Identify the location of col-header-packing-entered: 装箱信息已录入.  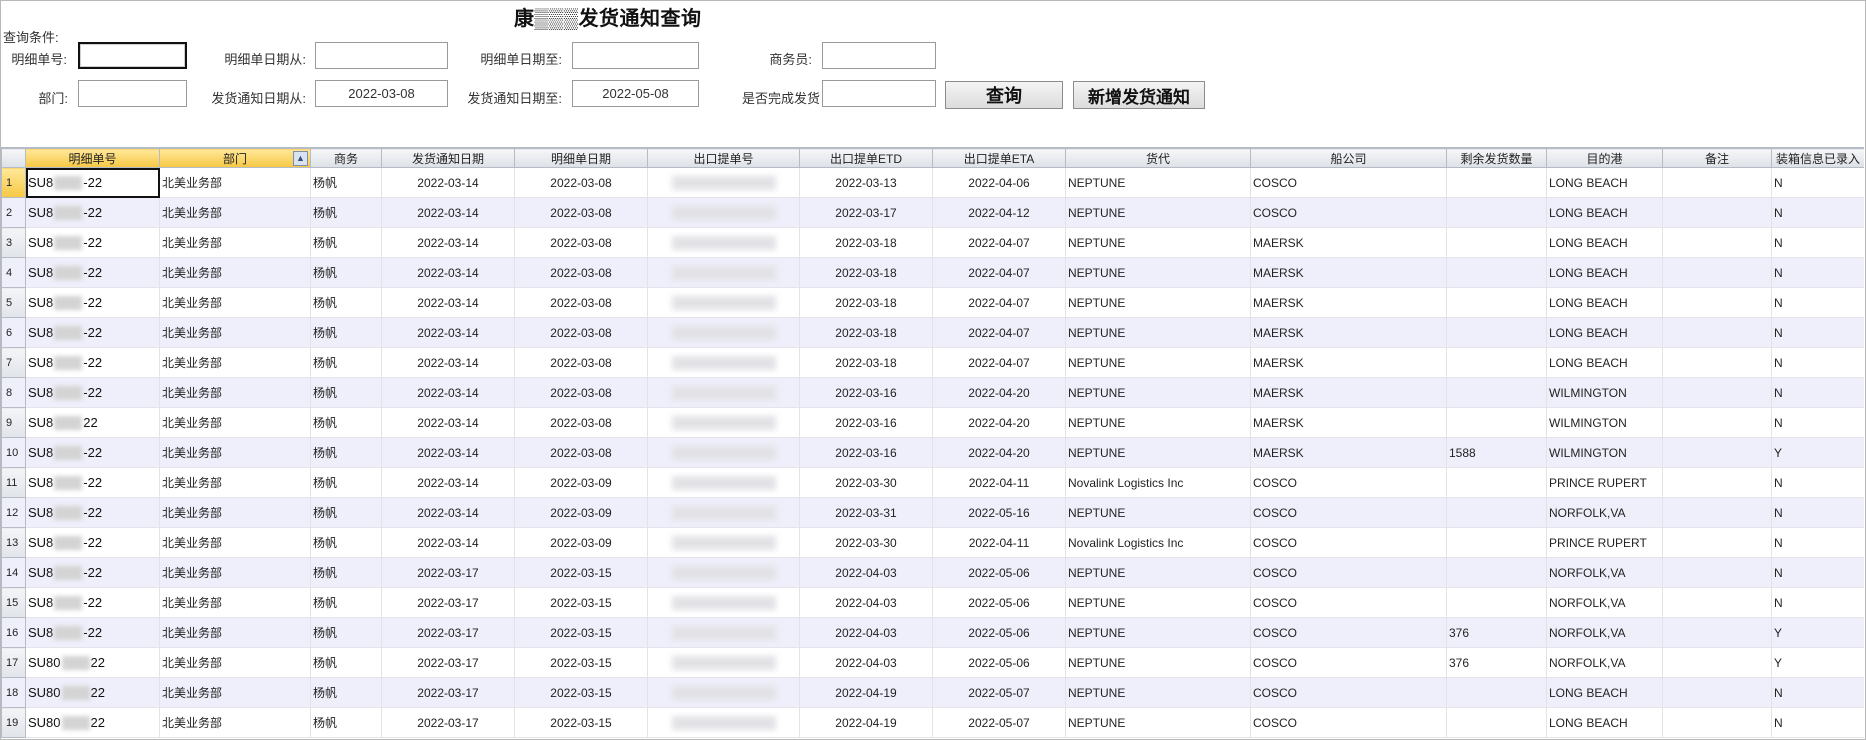
(1817, 158).